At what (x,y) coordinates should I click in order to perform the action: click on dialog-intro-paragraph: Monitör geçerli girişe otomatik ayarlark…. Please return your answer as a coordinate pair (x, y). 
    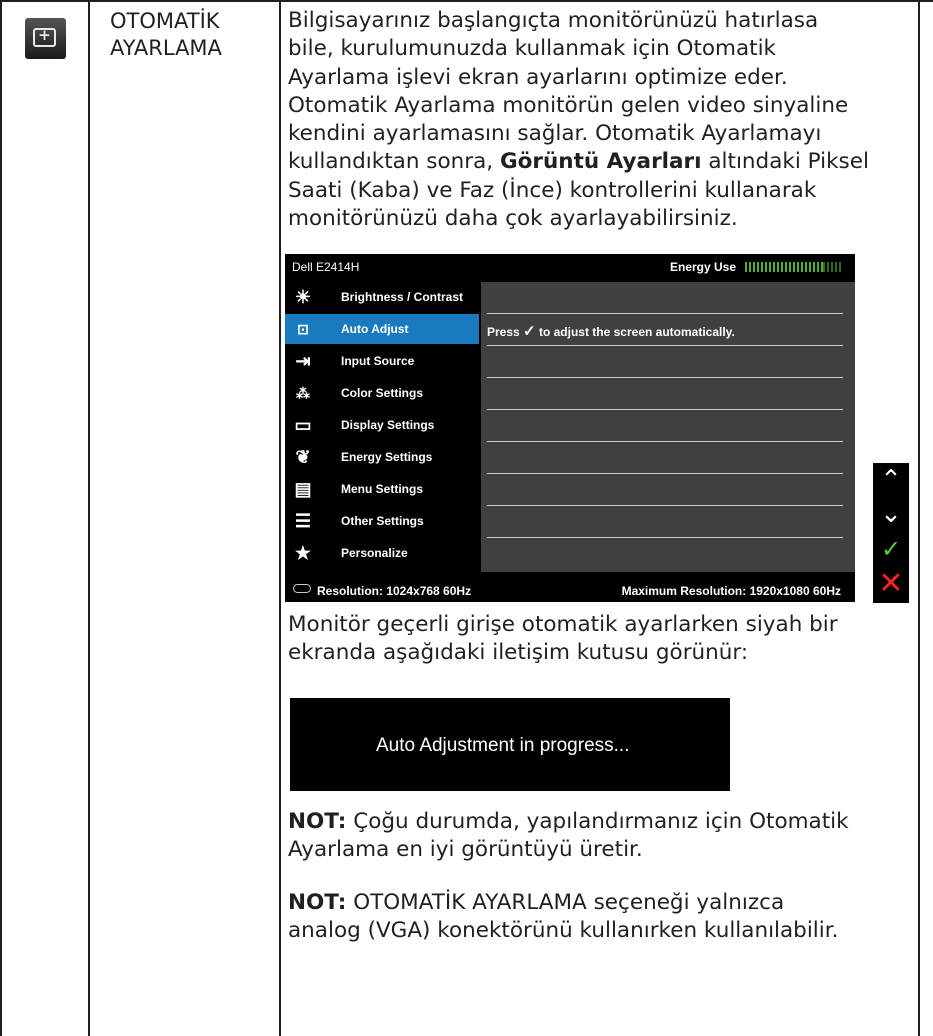
    Looking at the image, I should click on (600, 639).